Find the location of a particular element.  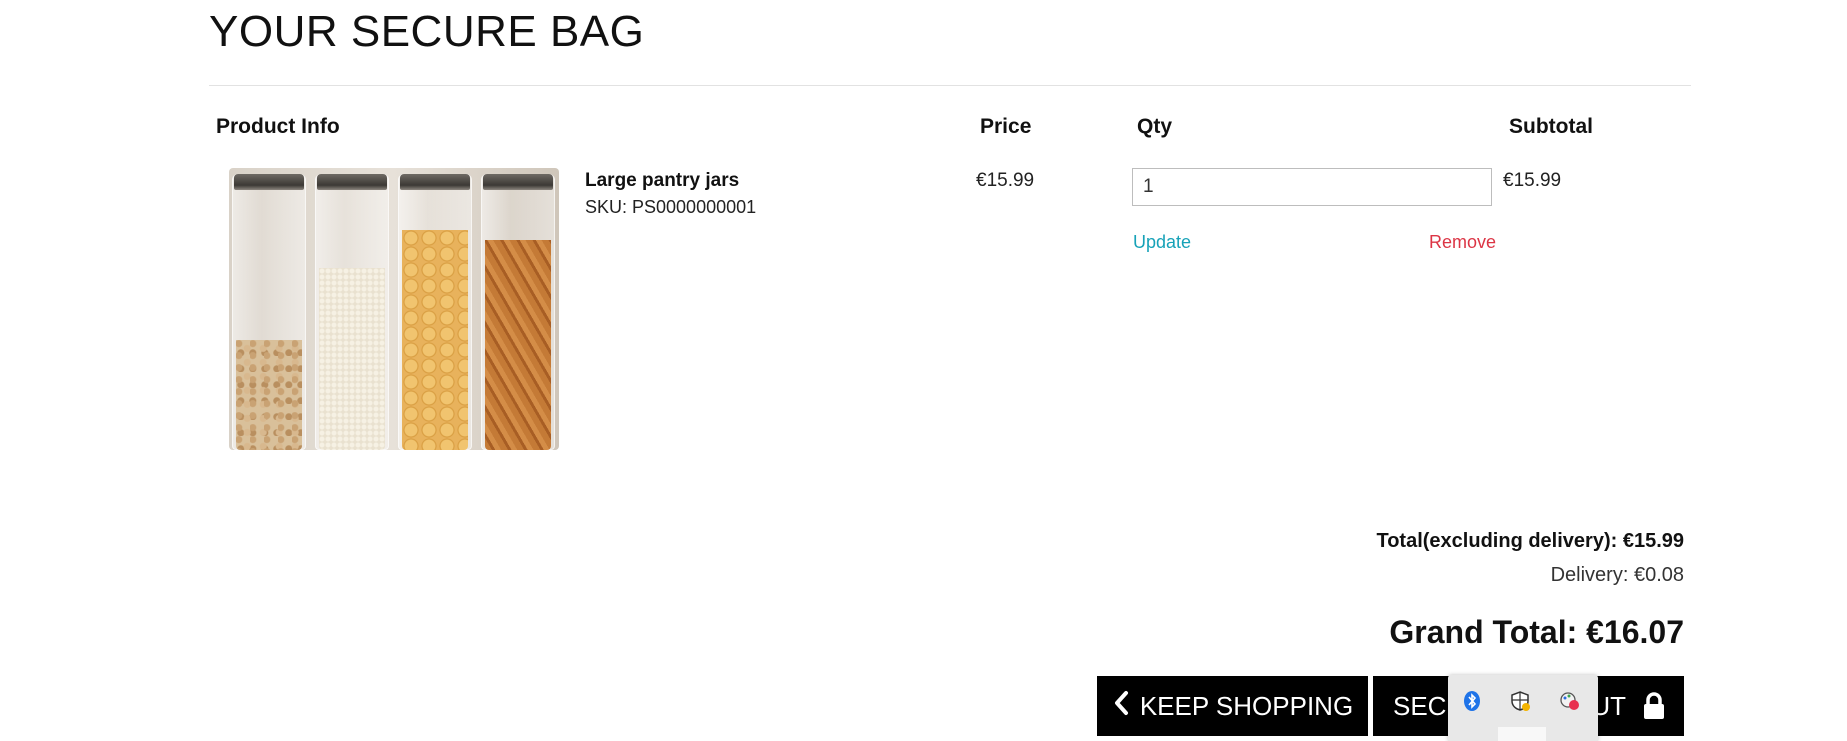

jar-penne is located at coordinates (518, 312).